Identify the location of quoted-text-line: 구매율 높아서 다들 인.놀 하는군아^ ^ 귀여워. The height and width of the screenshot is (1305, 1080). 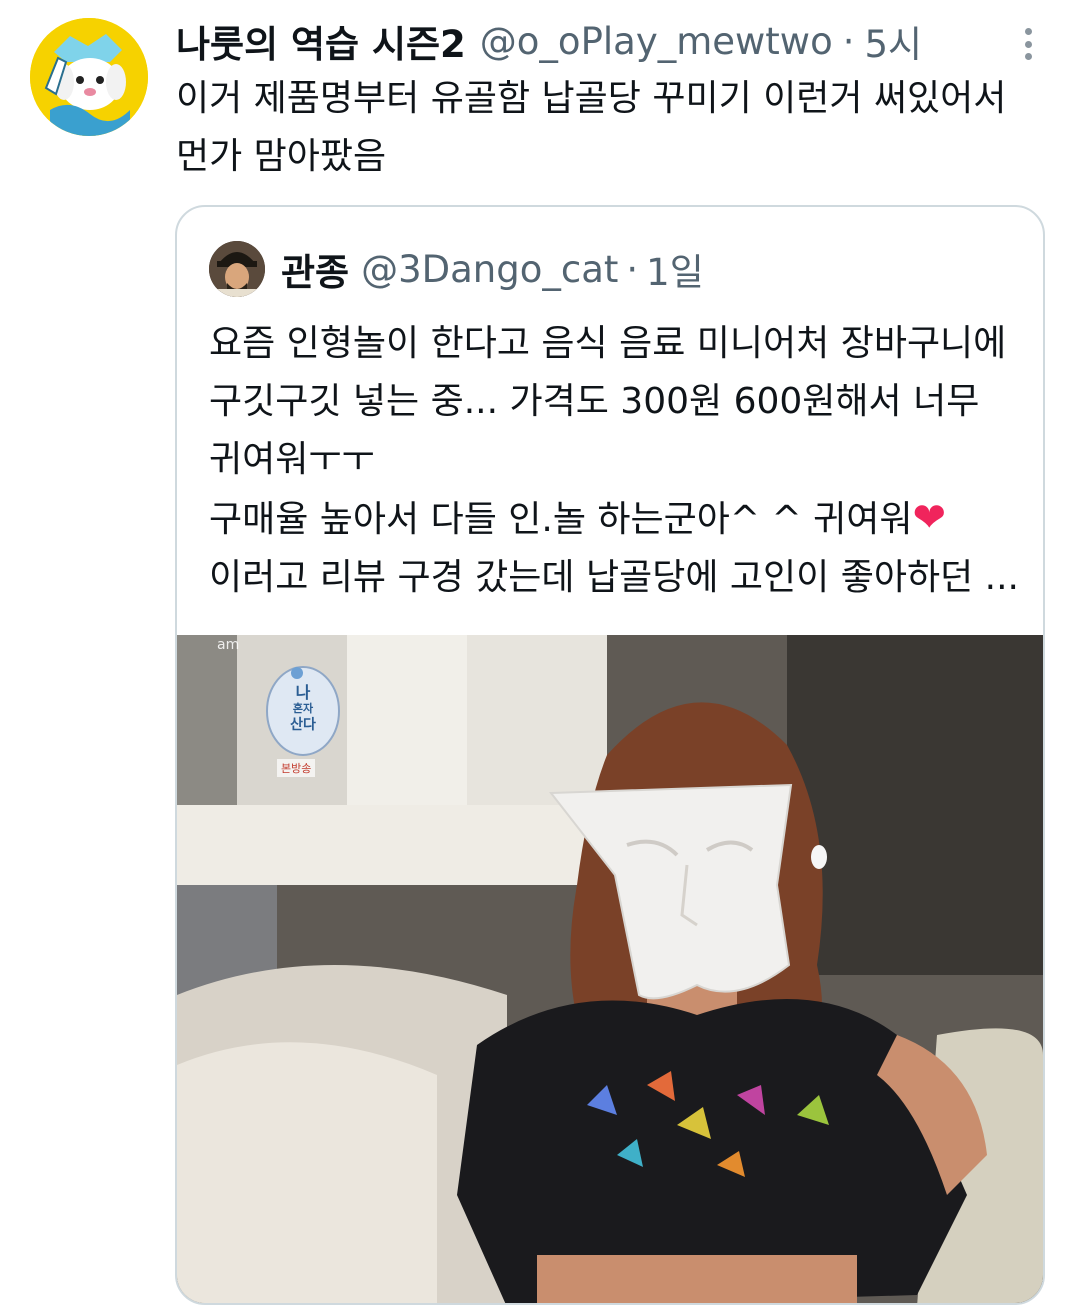
(561, 519).